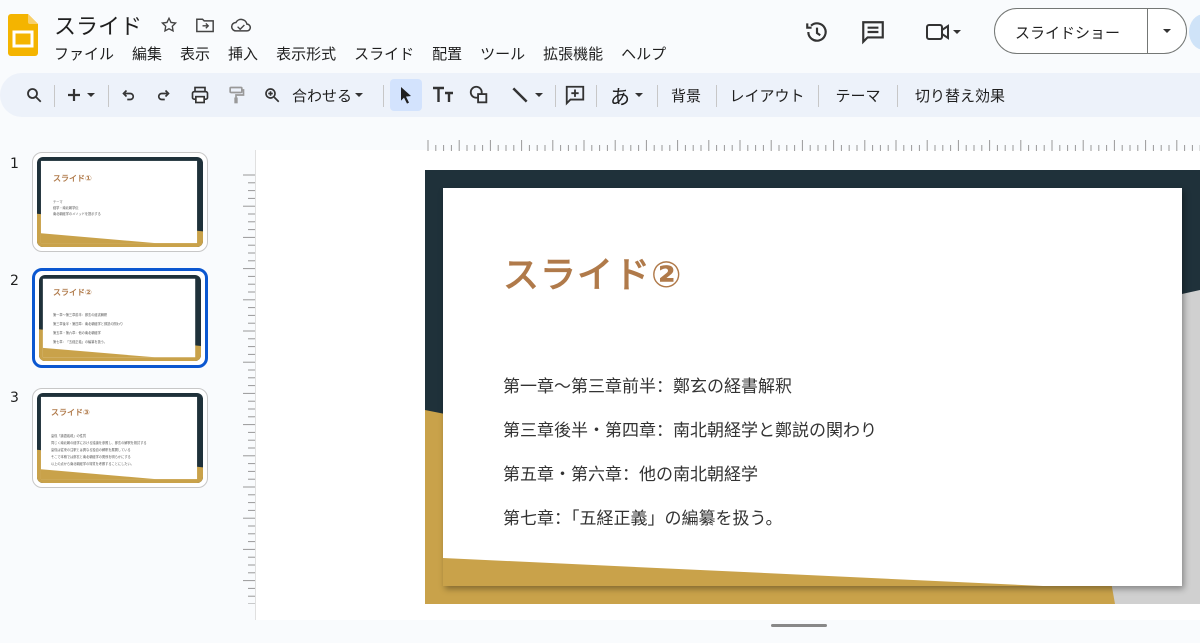  What do you see at coordinates (69, 436) in the screenshot?
I see `thumbnail-line: 皇侃「論語義疏」の性質` at bounding box center [69, 436].